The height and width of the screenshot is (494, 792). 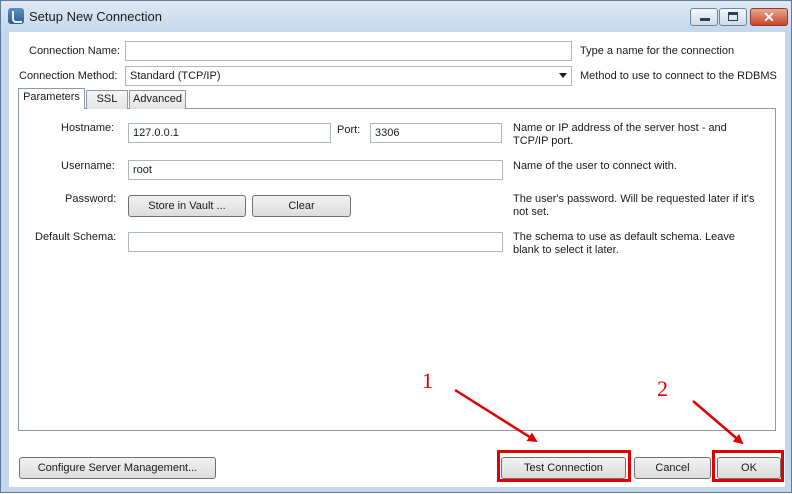 What do you see at coordinates (496, 415) in the screenshot?
I see `arrow-to-test-connection` at bounding box center [496, 415].